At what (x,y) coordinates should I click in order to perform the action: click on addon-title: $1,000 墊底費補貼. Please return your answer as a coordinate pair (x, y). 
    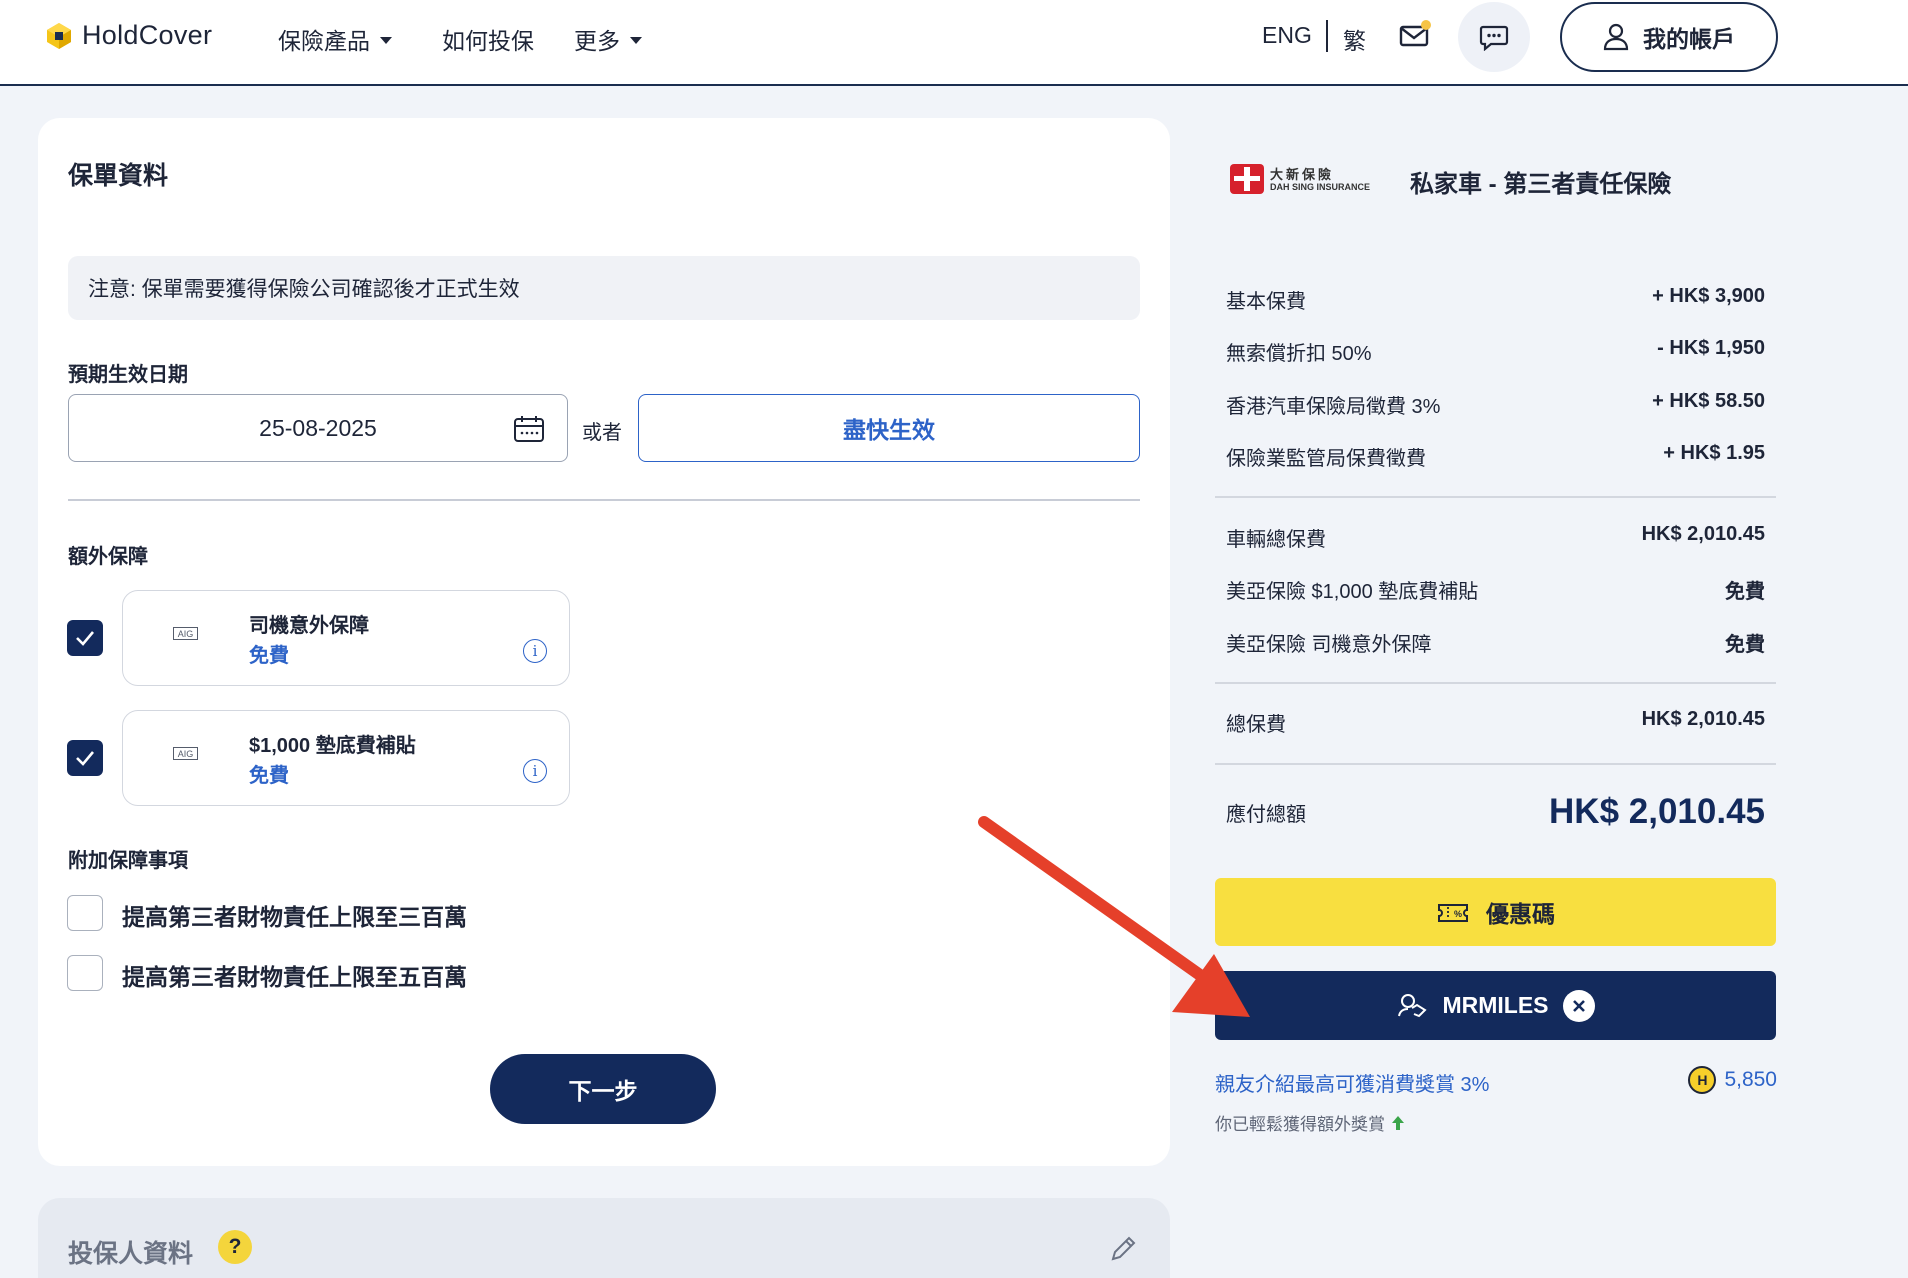
    Looking at the image, I should click on (332, 746).